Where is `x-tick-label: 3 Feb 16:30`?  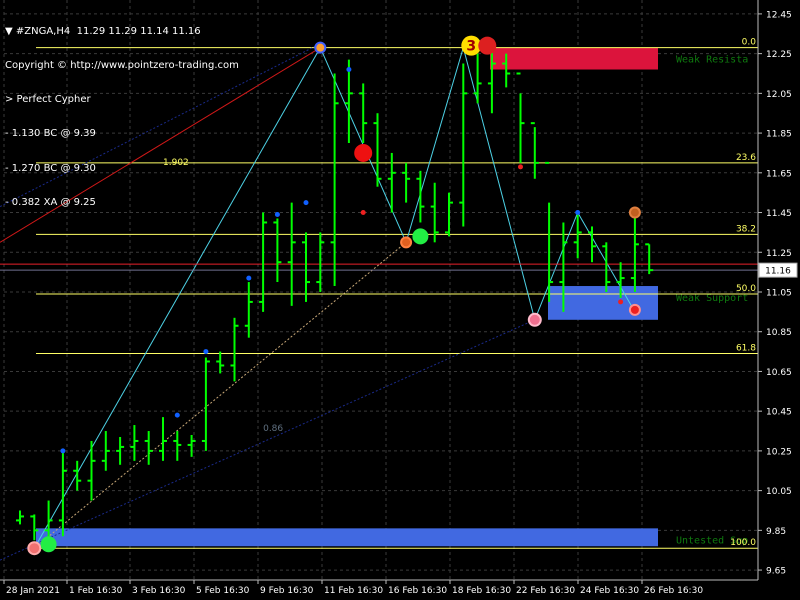 x-tick-label: 3 Feb 16:30 is located at coordinates (159, 591).